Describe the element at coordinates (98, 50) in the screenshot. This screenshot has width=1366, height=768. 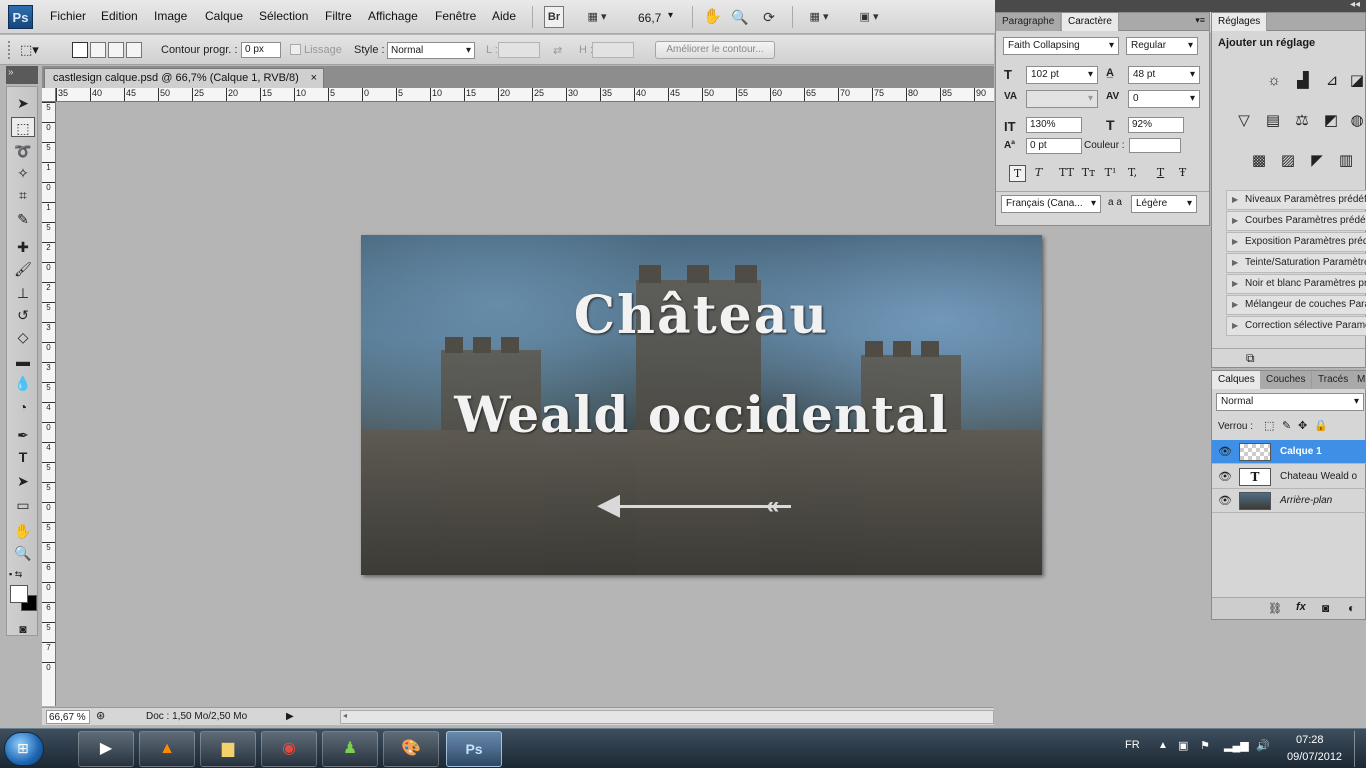
I see `add-selection-icon` at that location.